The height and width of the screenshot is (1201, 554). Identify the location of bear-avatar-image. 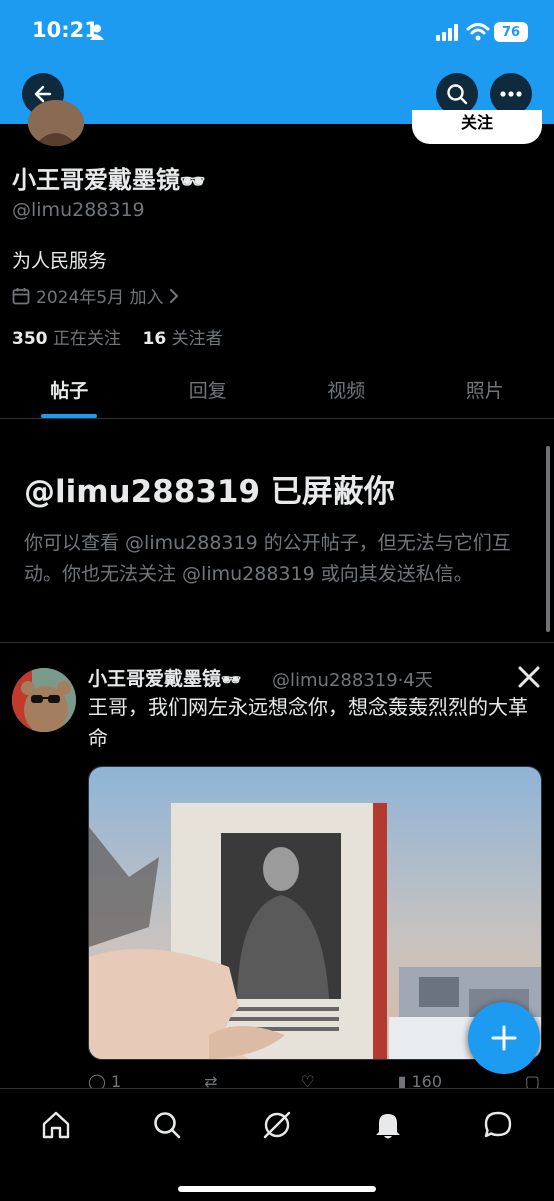
(56, 123).